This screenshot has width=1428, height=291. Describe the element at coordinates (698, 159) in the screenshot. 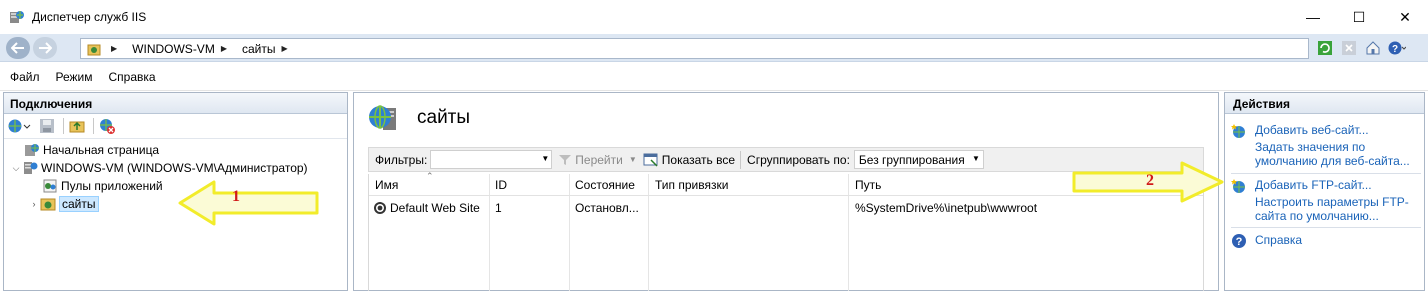

I see `show-all-label: Показать все` at that location.